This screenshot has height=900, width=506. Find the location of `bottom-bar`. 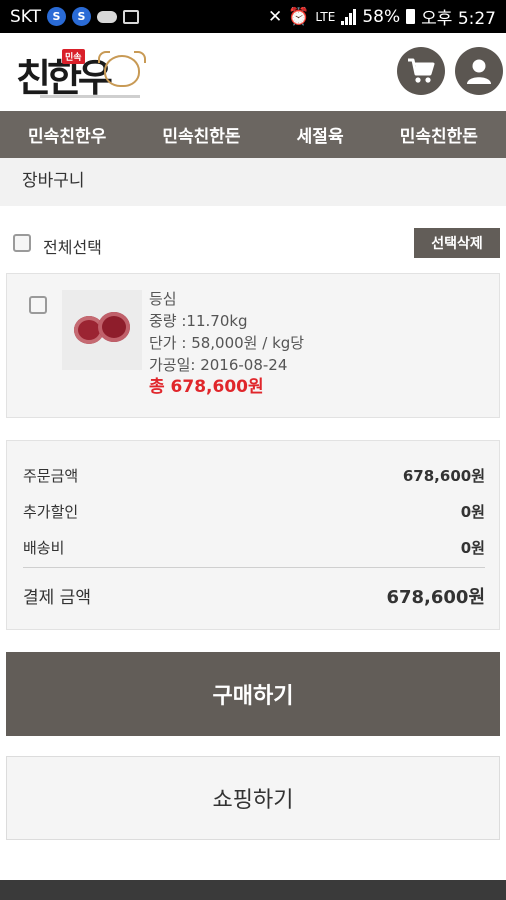

bottom-bar is located at coordinates (253, 890).